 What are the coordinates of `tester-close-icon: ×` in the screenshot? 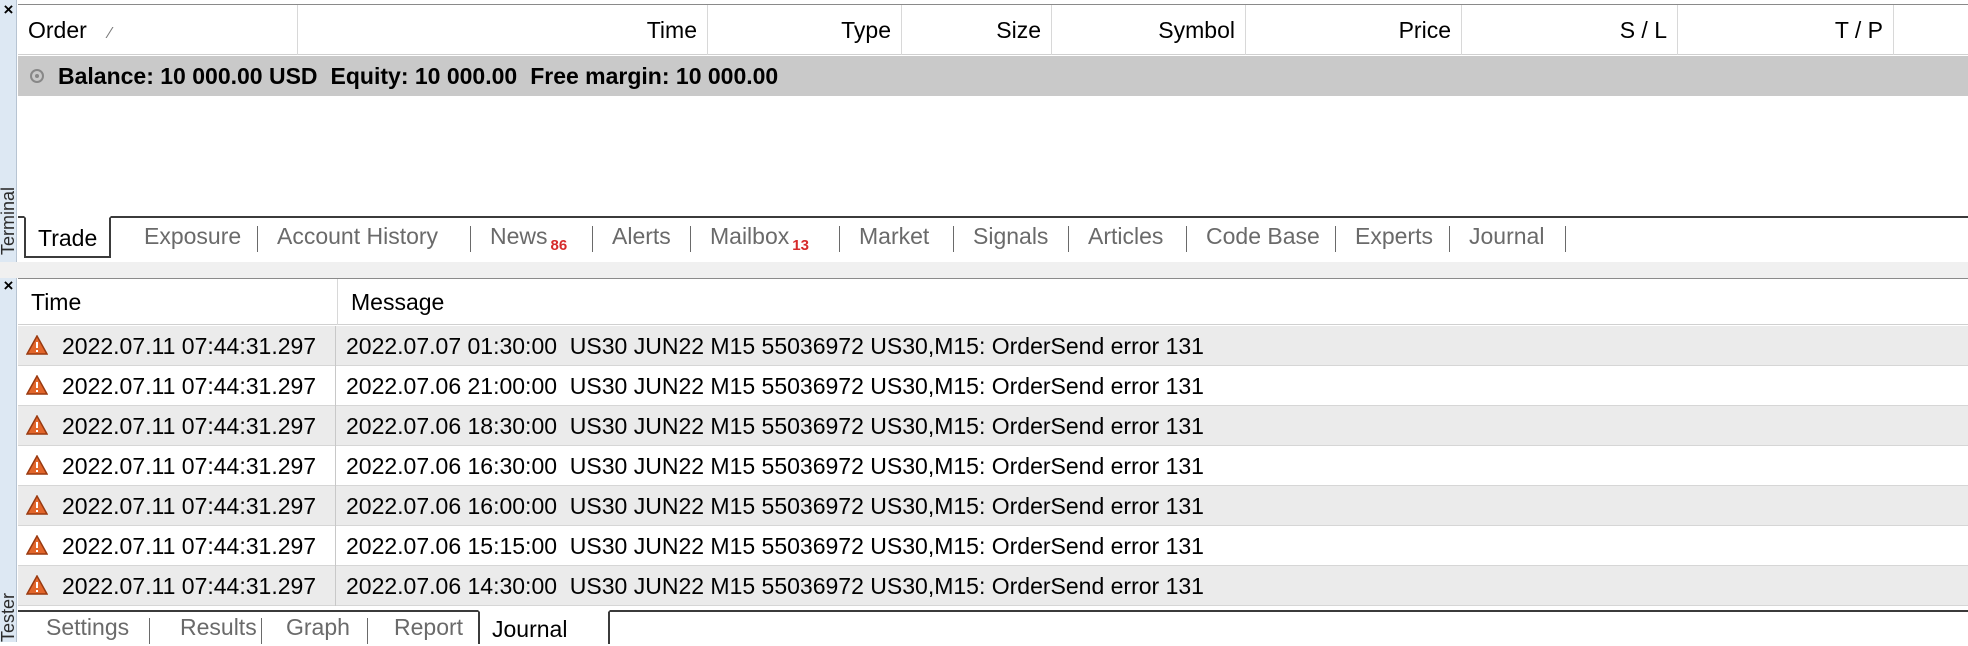 It's located at (8, 285).